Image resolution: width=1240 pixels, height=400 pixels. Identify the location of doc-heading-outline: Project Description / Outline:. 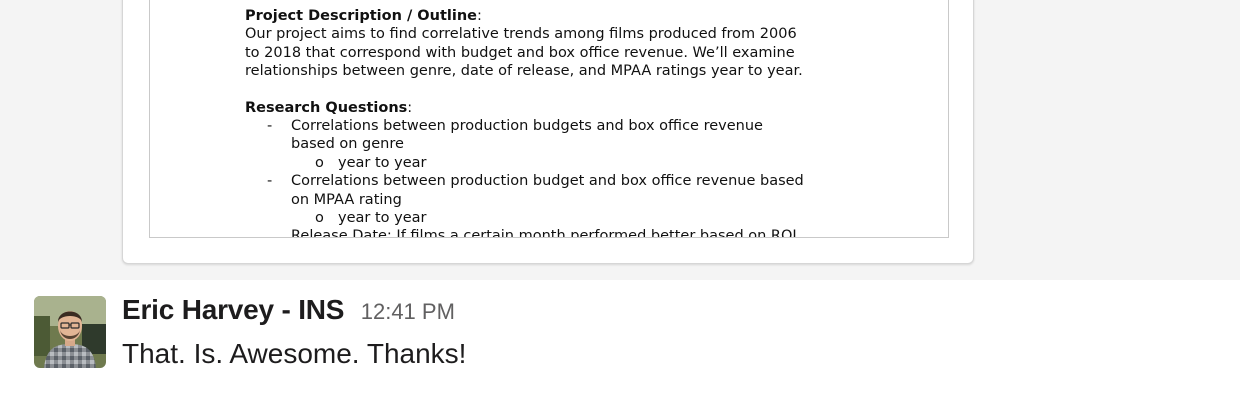
(570, 16).